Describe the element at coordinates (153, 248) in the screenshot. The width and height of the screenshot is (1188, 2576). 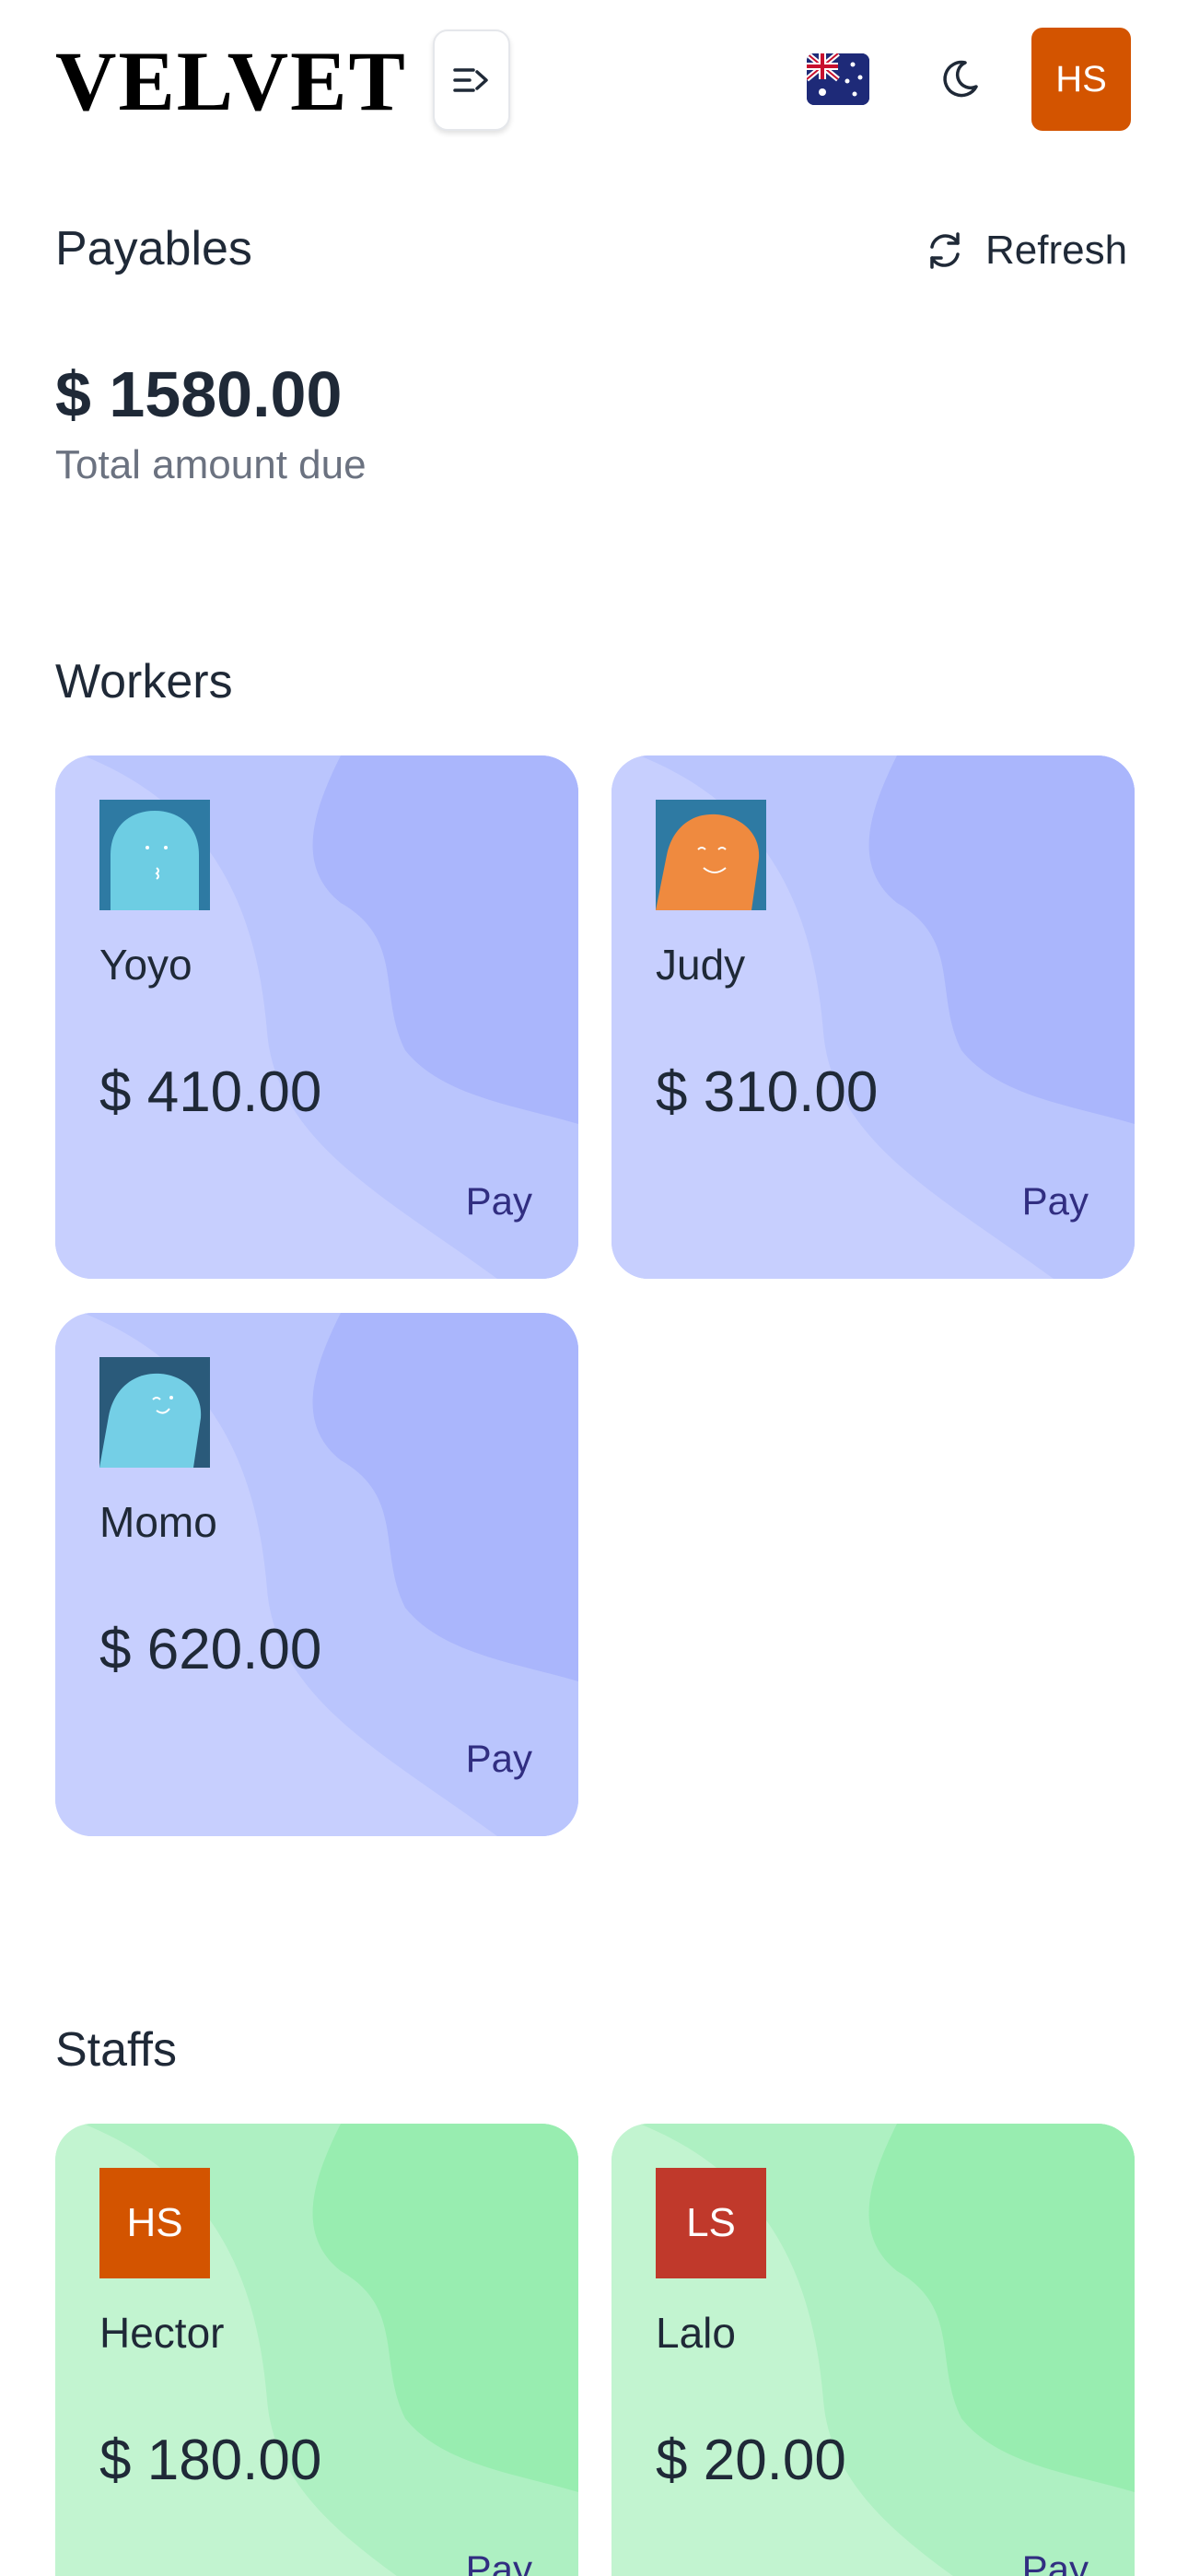
I see `payables-title: Payables` at that location.